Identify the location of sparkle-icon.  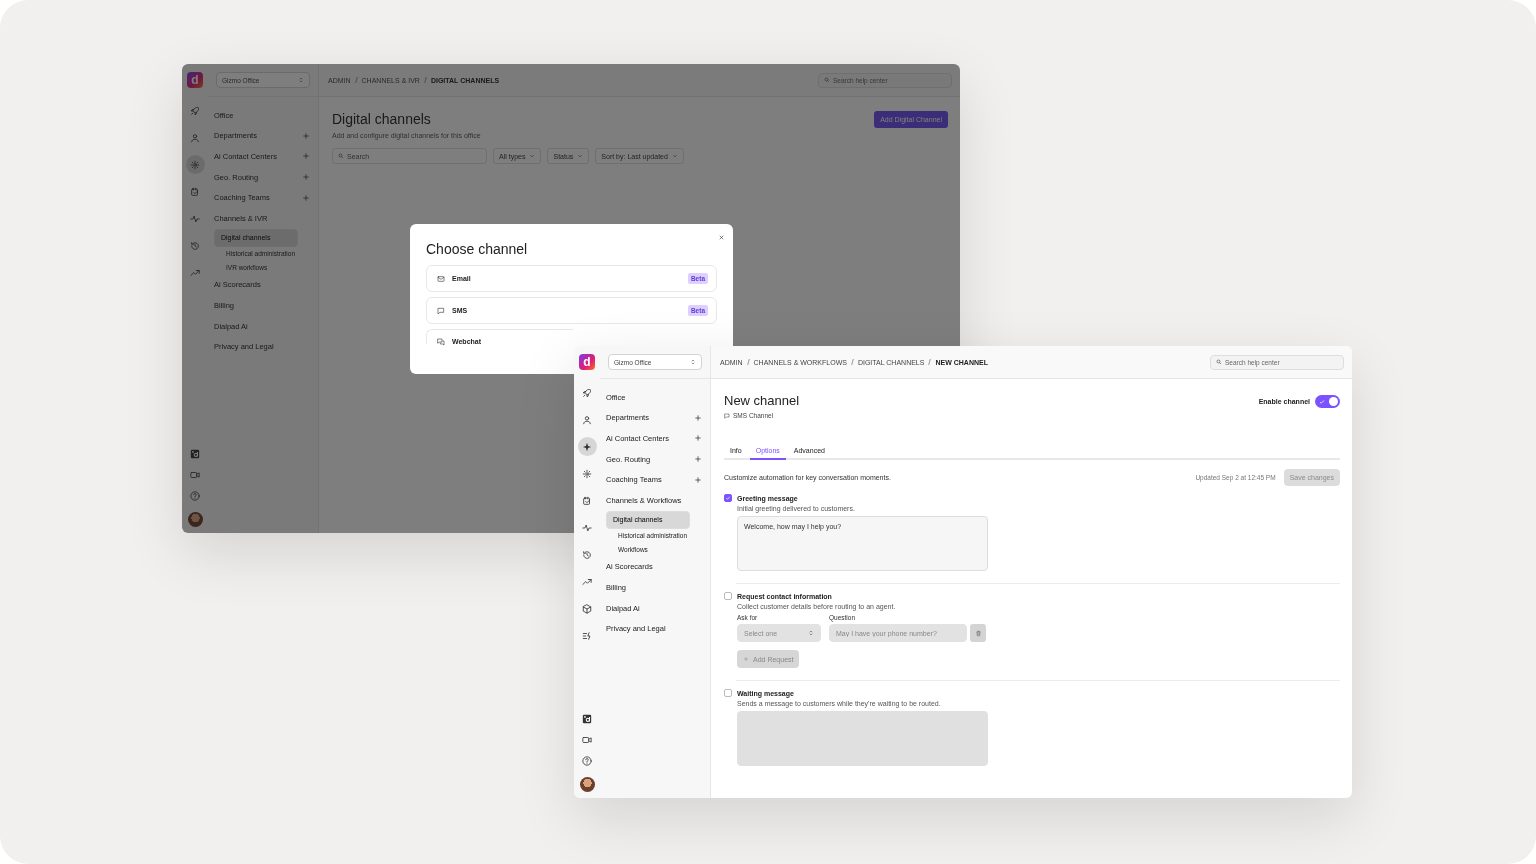
(587, 446).